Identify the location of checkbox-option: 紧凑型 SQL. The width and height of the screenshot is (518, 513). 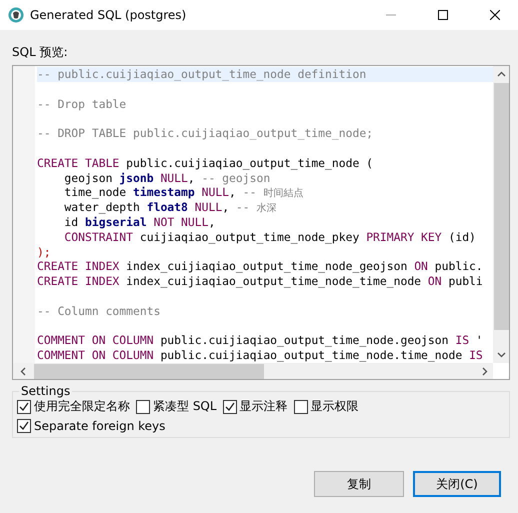
(176, 406).